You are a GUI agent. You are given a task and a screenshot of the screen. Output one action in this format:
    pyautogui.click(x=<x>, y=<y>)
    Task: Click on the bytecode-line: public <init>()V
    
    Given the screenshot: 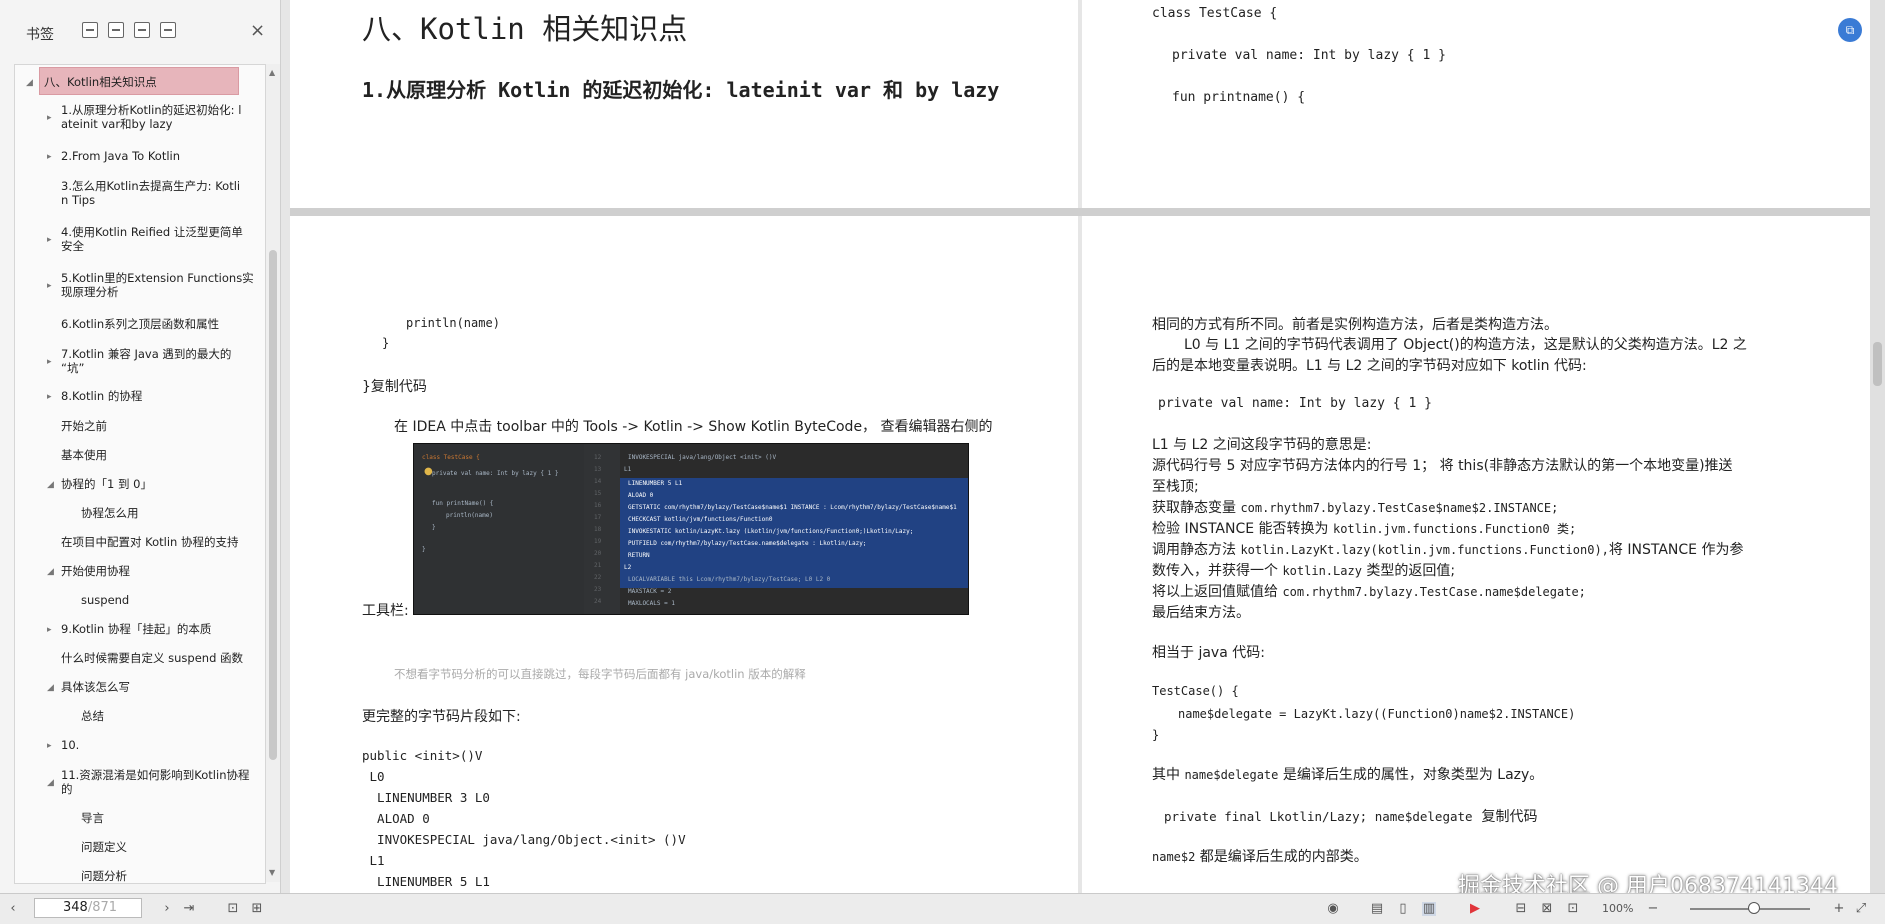 What is the action you would take?
    pyautogui.click(x=422, y=755)
    